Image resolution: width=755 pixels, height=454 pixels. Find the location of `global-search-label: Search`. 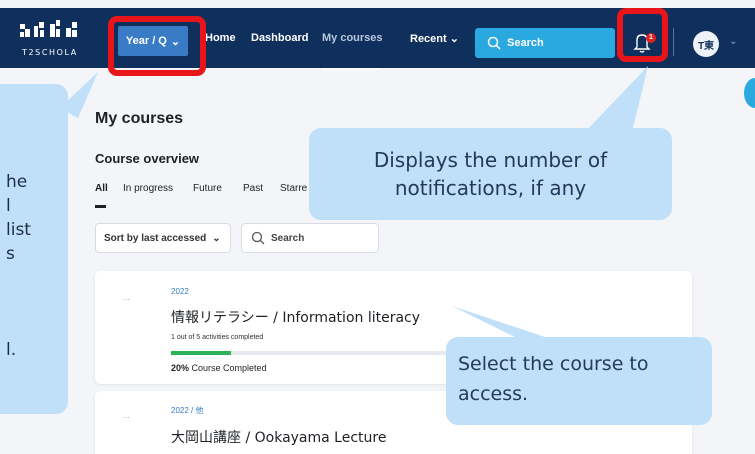

global-search-label: Search is located at coordinates (525, 43).